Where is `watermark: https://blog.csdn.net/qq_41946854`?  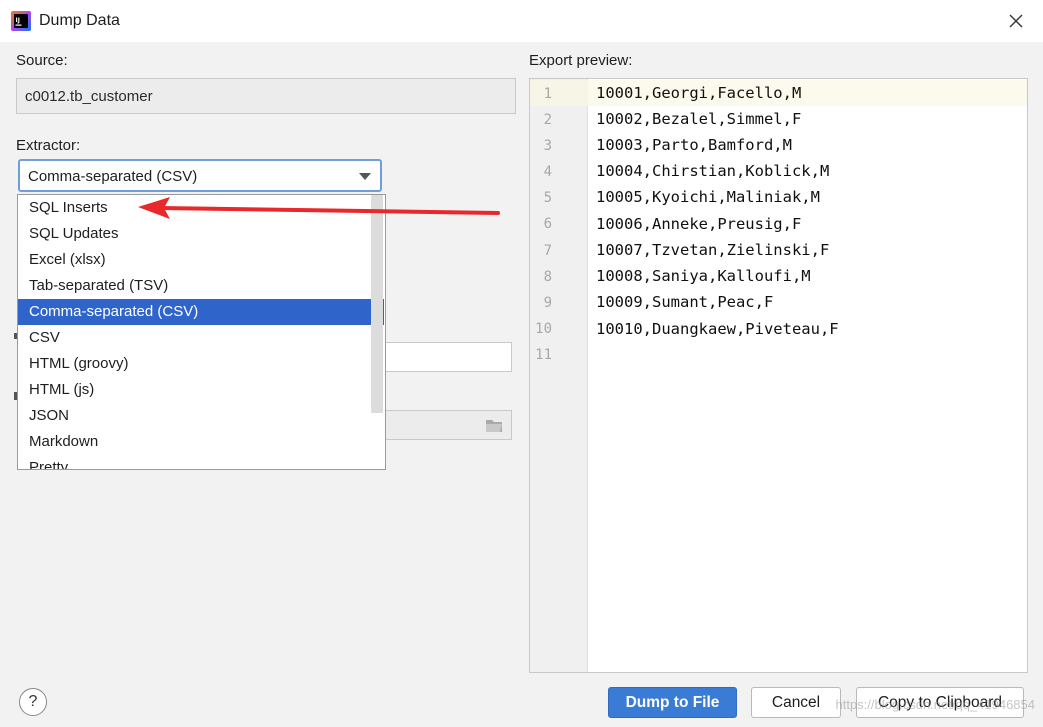 watermark: https://blog.csdn.net/qq_41946854 is located at coordinates (935, 704).